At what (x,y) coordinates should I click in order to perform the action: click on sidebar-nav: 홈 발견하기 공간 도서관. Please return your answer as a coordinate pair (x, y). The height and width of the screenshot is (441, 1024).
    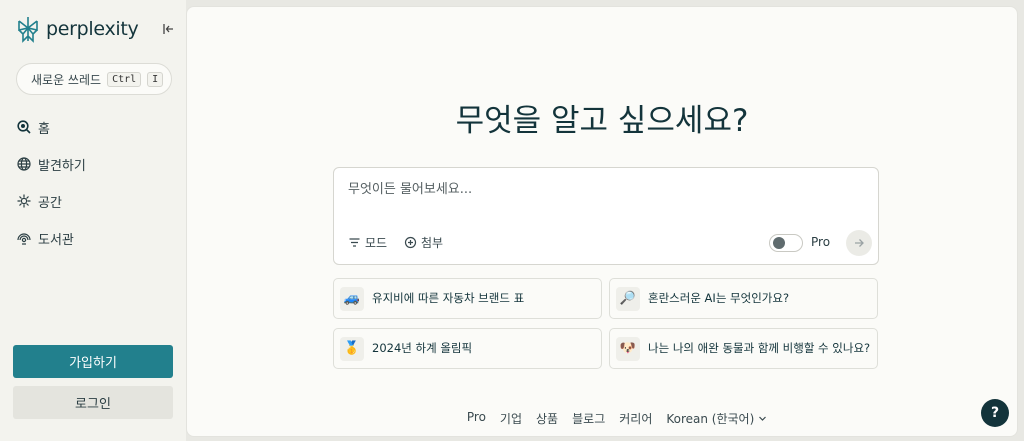
    Looking at the image, I should click on (51, 190).